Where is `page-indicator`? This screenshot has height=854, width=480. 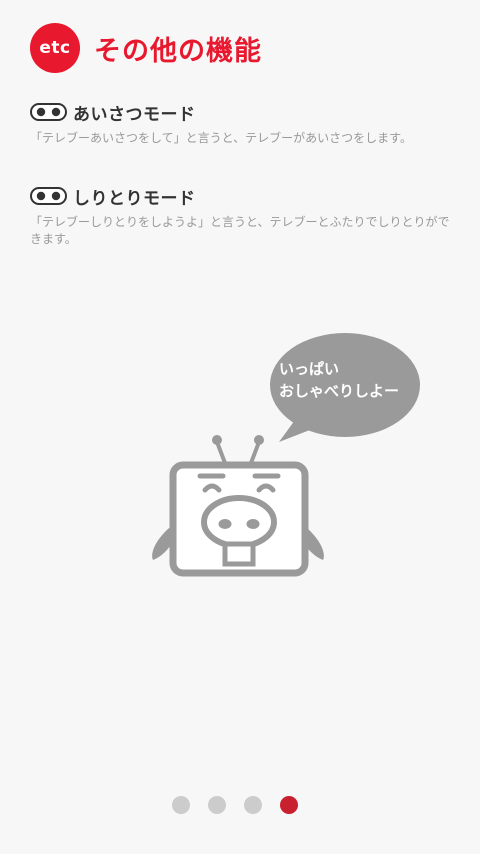 page-indicator is located at coordinates (235, 805).